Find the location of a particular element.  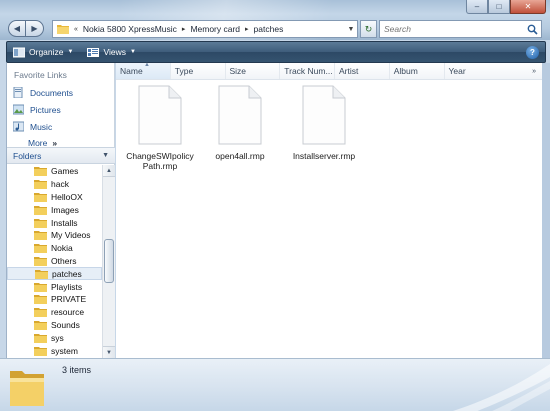

folder-tree-item: sys is located at coordinates (54, 337).